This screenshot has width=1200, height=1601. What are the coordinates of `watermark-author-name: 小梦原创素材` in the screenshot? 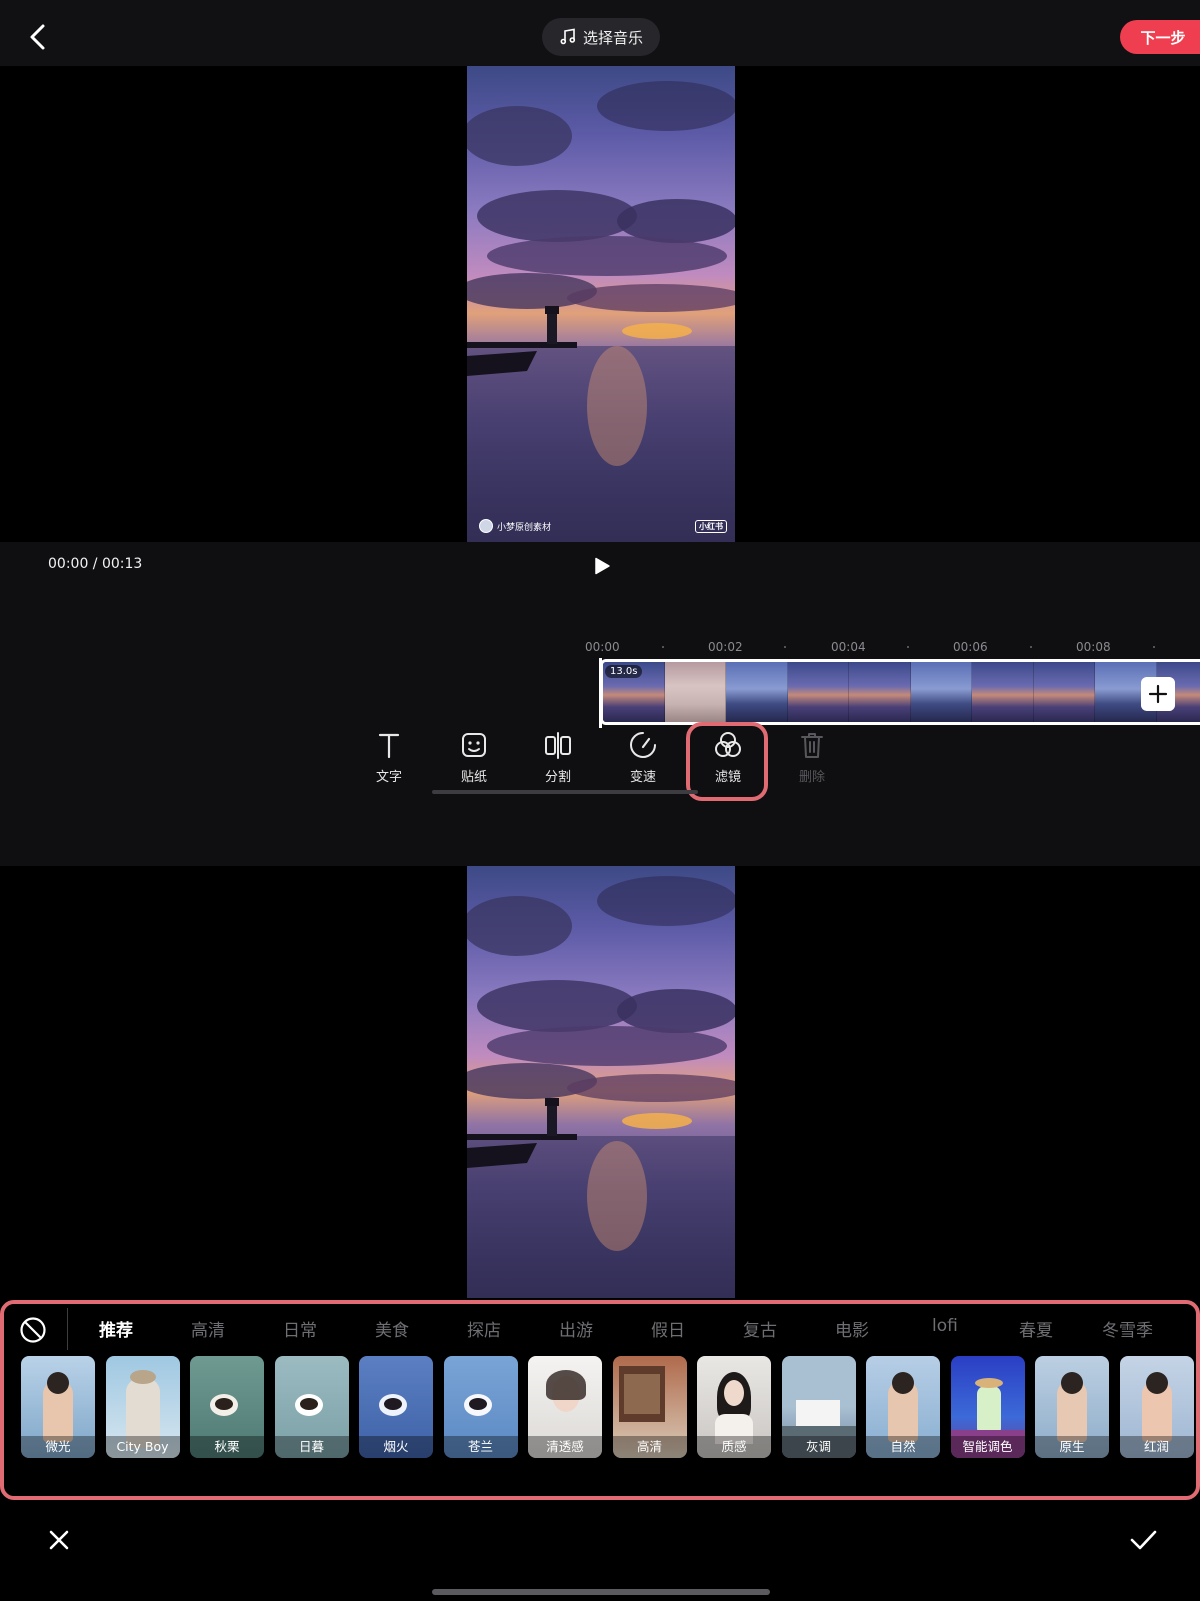 It's located at (524, 527).